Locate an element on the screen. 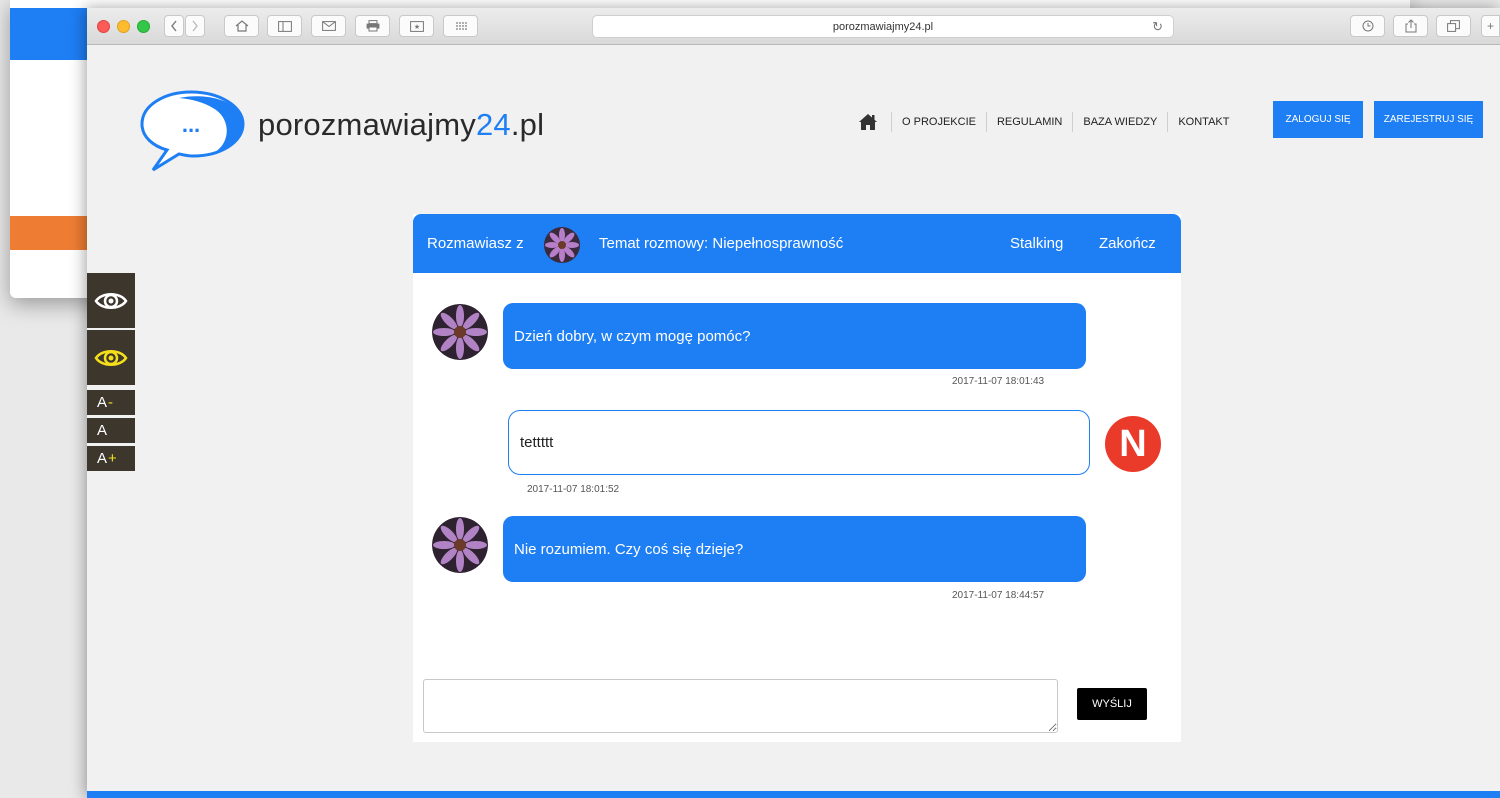 The image size is (1500, 798). nav-item-kontakt: KONTAKT is located at coordinates (1203, 122).